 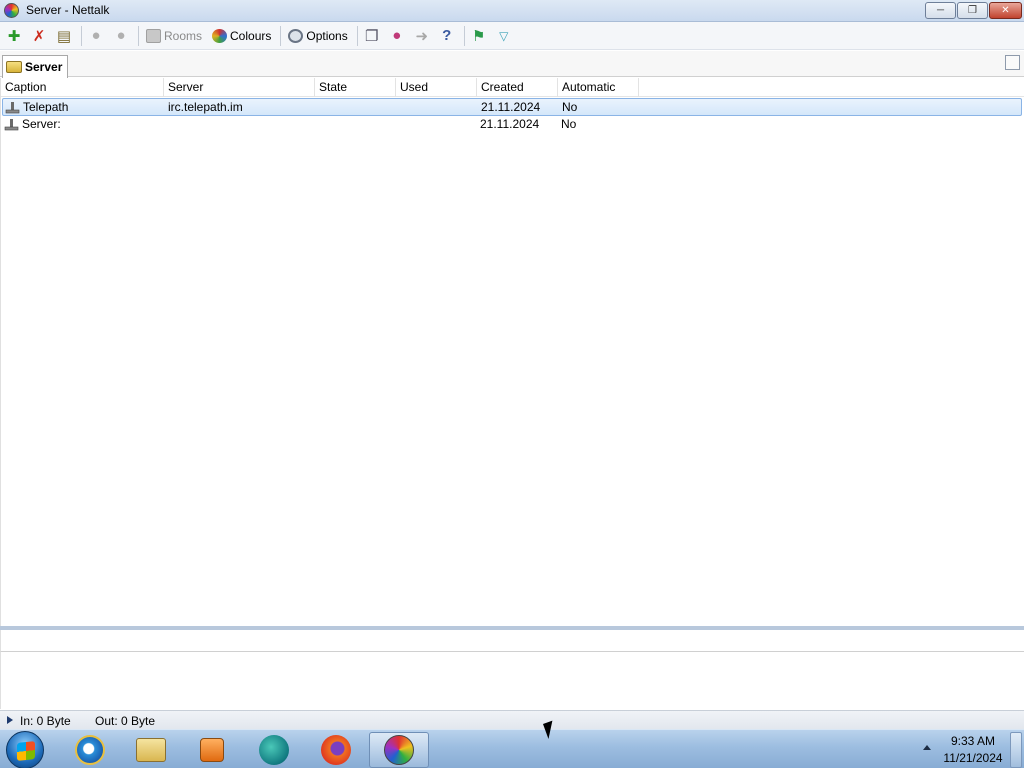 I want to click on column-header-created: Created, so click(x=517, y=87).